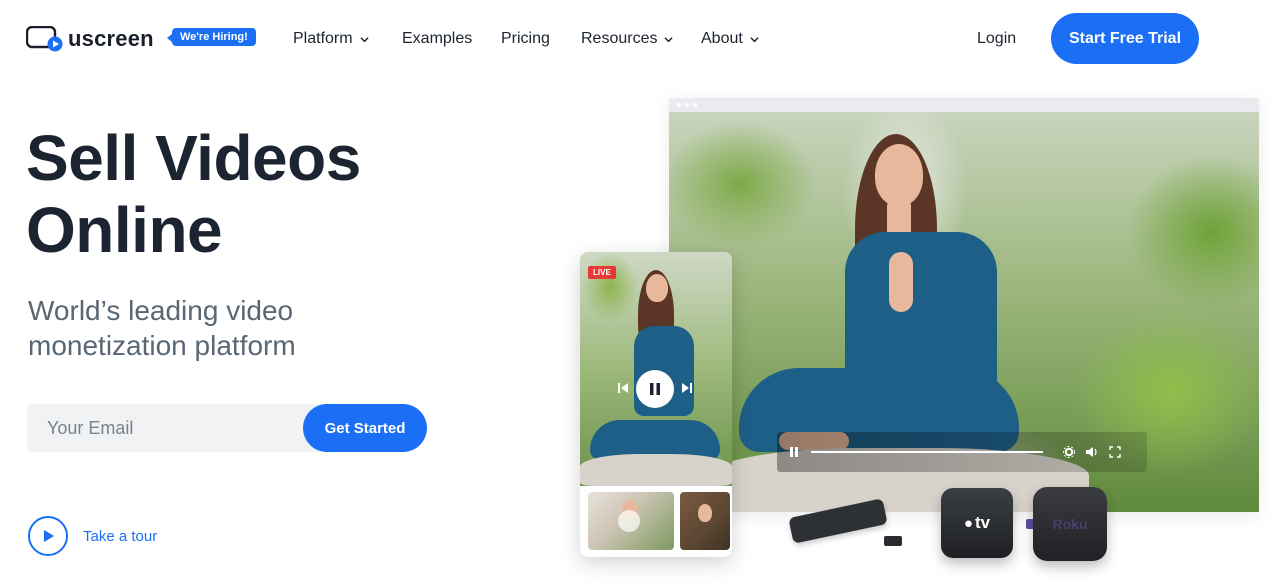  Describe the element at coordinates (211, 37) in the screenshot. I see `hiring-badge: We're Hiring!` at that location.